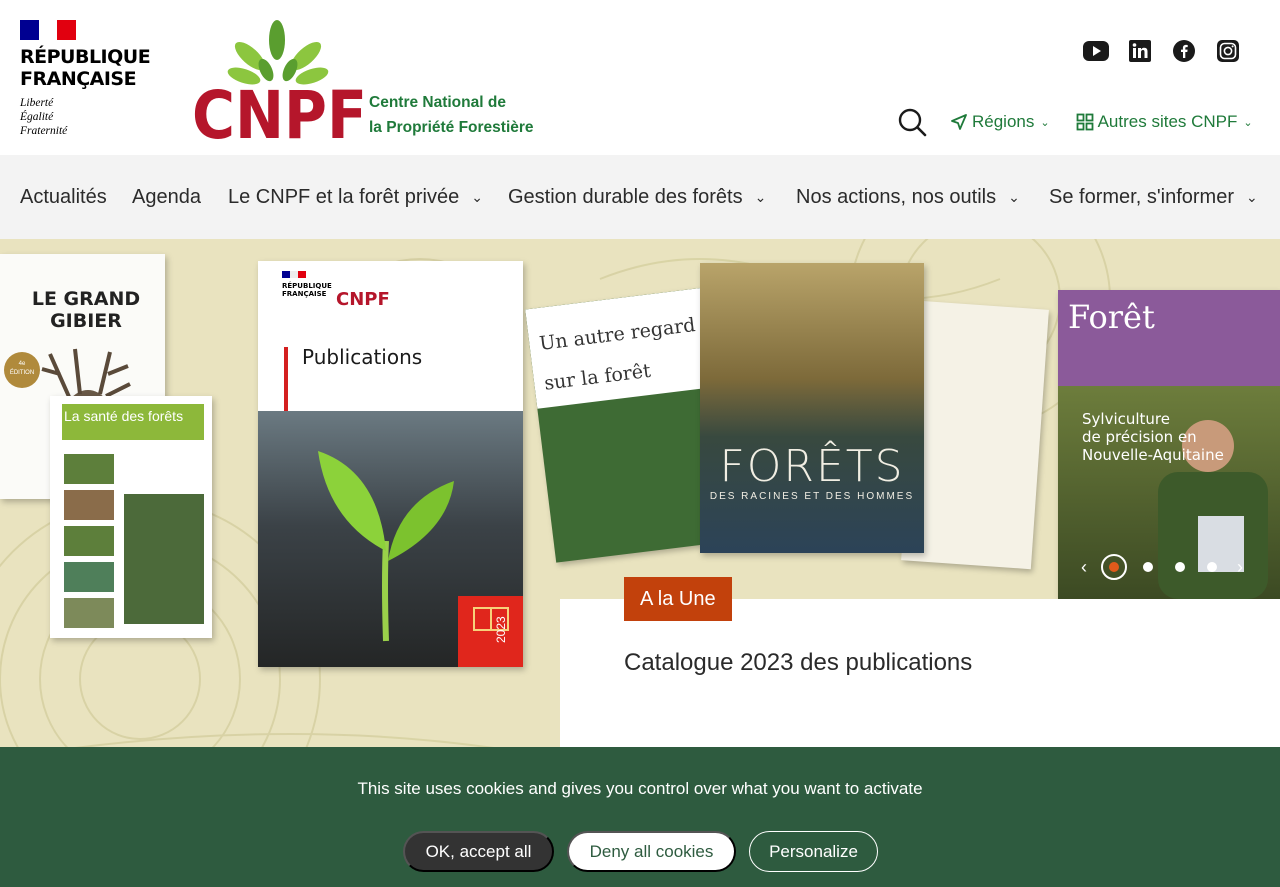 This screenshot has width=1280, height=887. I want to click on nav-item-agenda: Agenda, so click(166, 197).